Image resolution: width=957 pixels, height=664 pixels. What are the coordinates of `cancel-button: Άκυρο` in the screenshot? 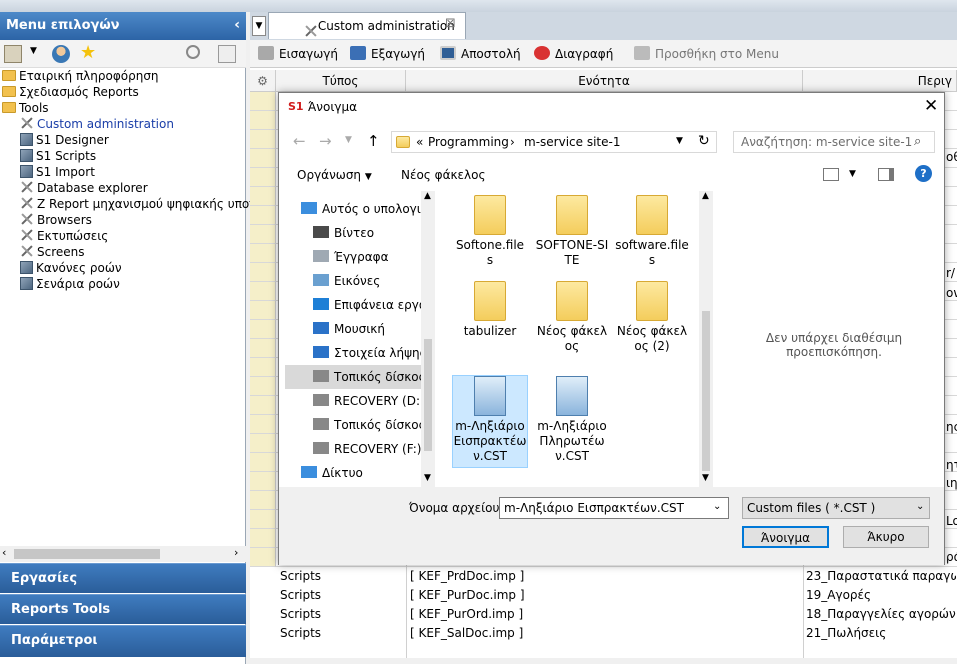 It's located at (886, 537).